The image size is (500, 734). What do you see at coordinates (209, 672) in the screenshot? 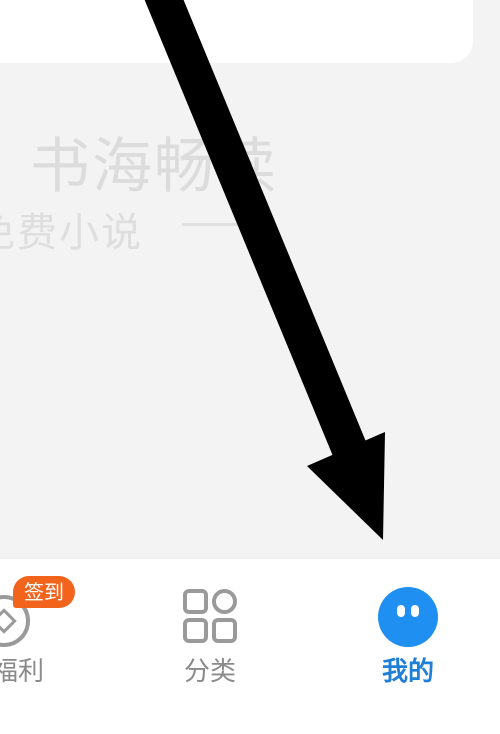
I see `tab-category-label: 分类` at bounding box center [209, 672].